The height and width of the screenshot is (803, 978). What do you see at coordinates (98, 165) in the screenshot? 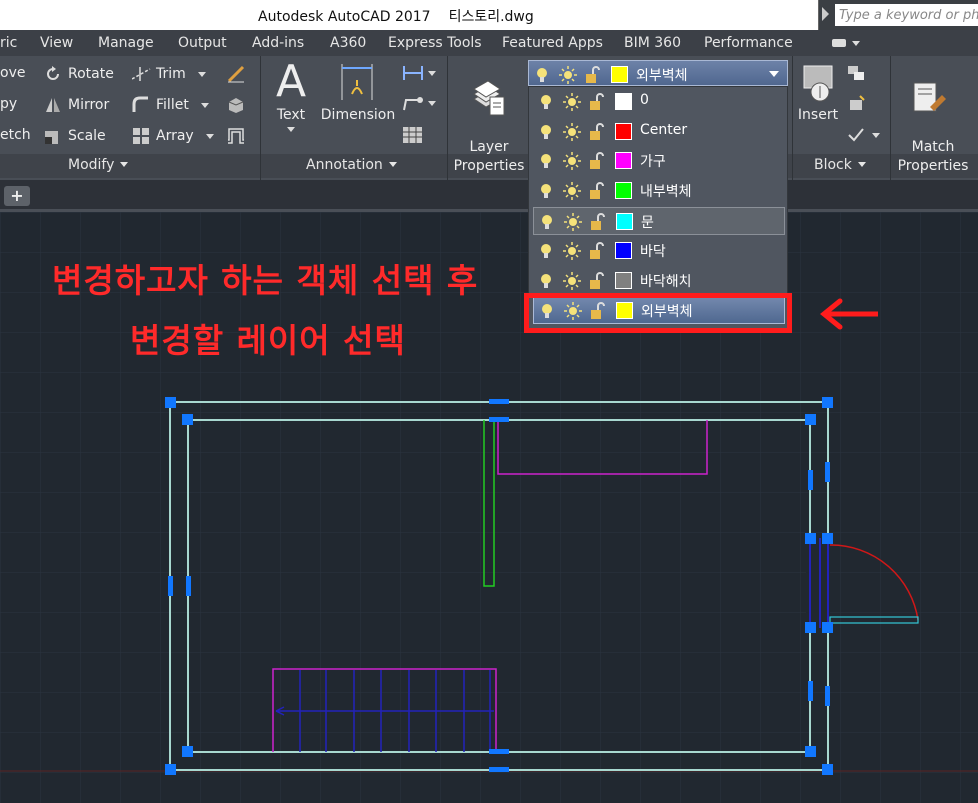
I see `modify-panel-title: Modify` at bounding box center [98, 165].